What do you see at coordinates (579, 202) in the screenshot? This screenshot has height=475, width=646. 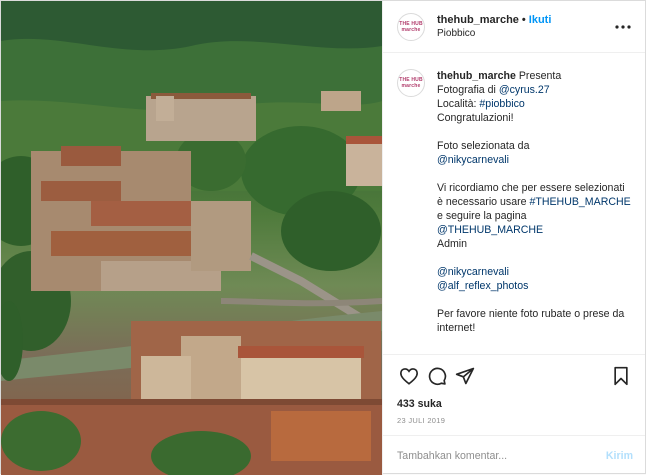 I see `hashtag-thehub-marche: #THEHUB_MARCHE` at bounding box center [579, 202].